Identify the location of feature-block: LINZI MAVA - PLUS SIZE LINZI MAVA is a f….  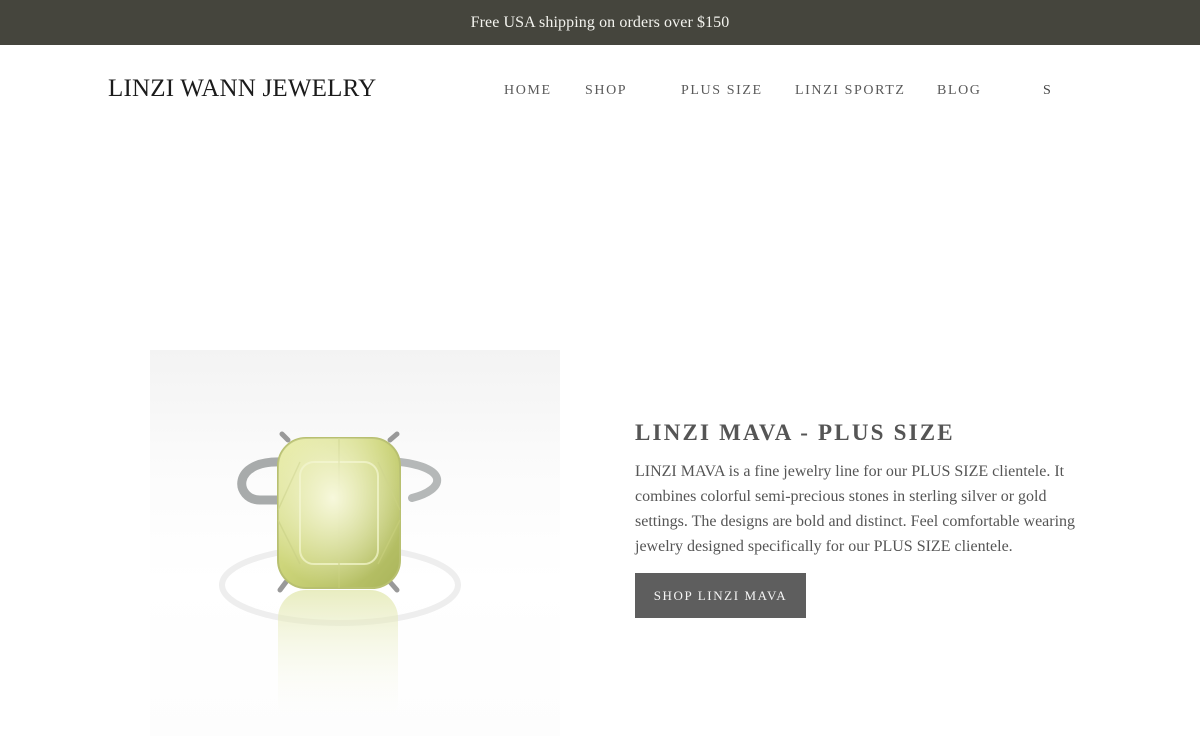
(865, 519).